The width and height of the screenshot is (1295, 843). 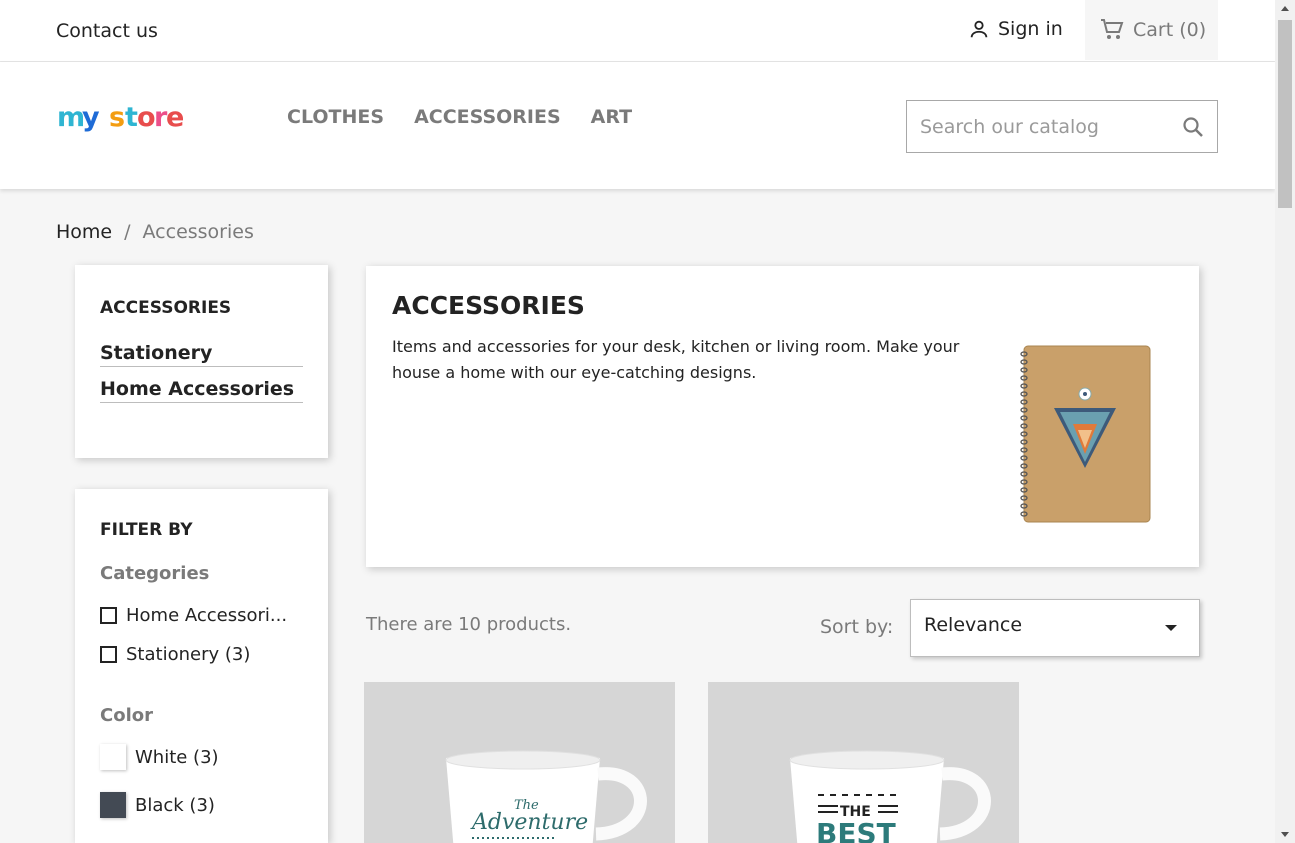 What do you see at coordinates (84, 232) in the screenshot?
I see `breadcrumb-home: Home` at bounding box center [84, 232].